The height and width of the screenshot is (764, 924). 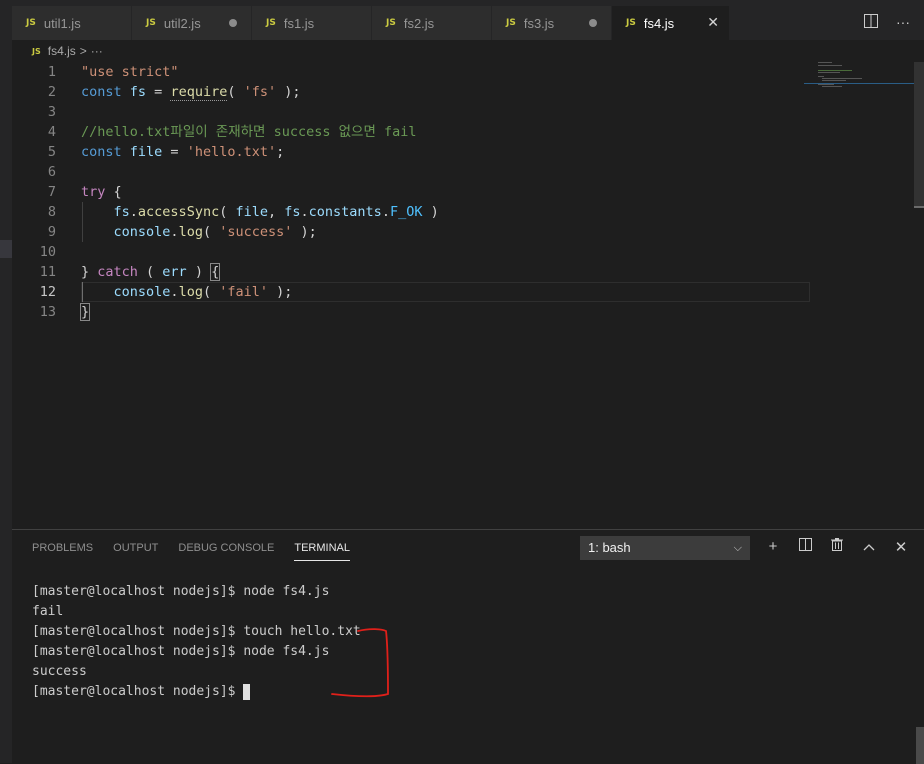 I want to click on code-line: 9 console.log( 'success' );, so click(x=182, y=232).